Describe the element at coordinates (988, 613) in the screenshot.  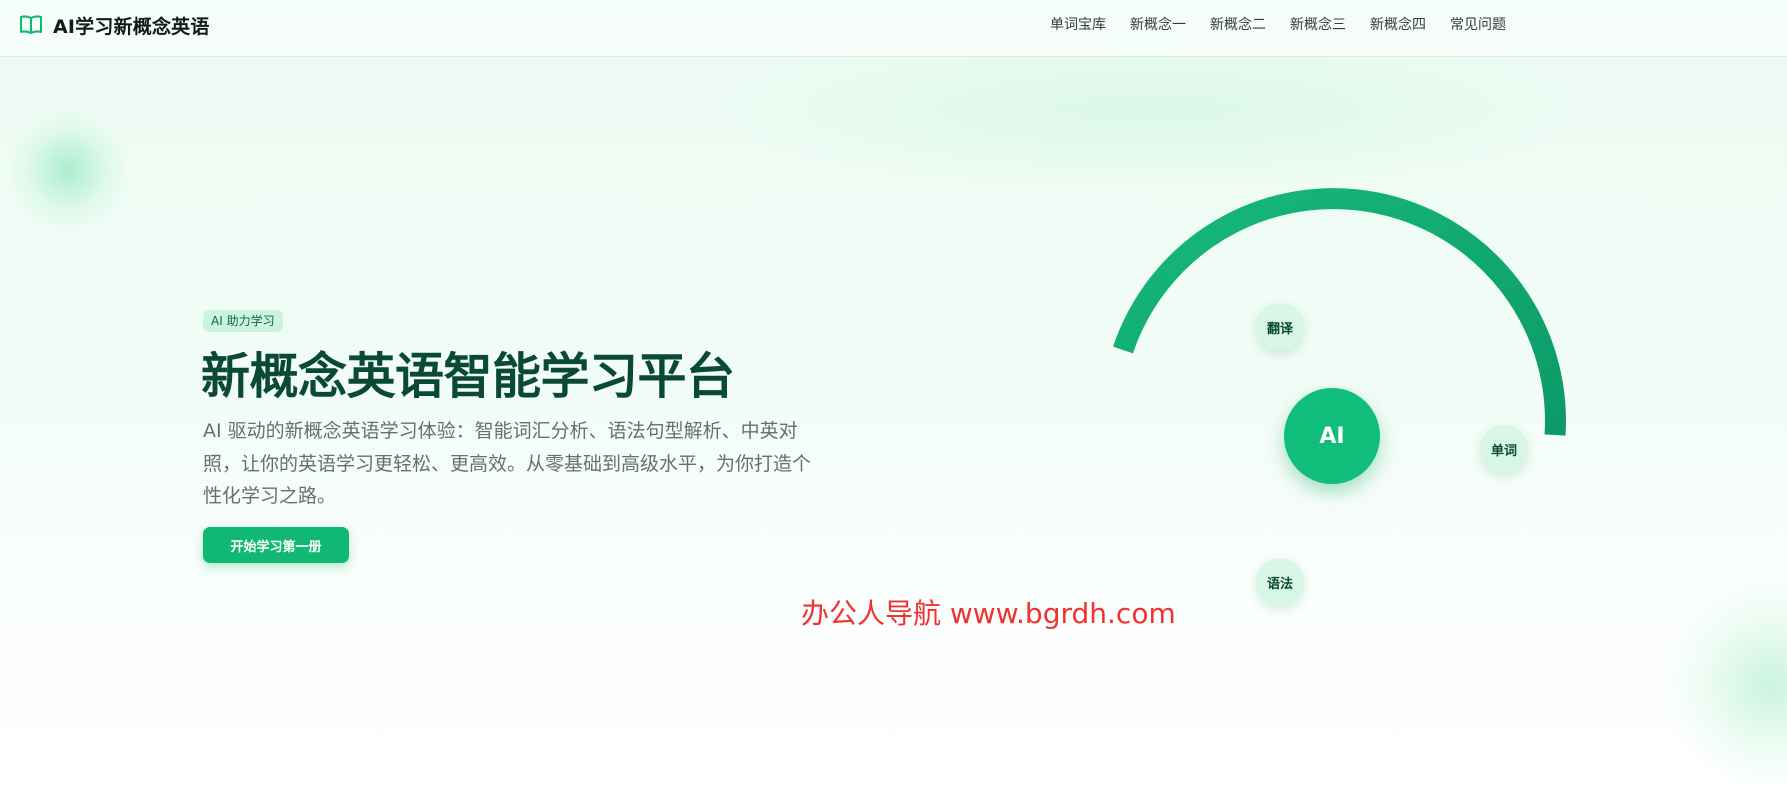
I see `watermark-text: 办公人导航 www.bgrdh.com` at that location.